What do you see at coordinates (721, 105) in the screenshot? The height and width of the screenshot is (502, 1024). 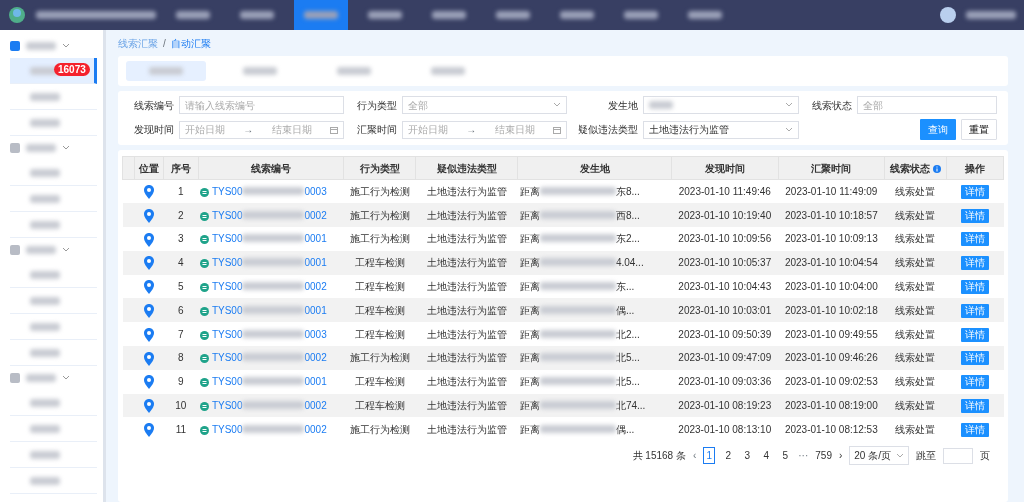 I see `select-field` at bounding box center [721, 105].